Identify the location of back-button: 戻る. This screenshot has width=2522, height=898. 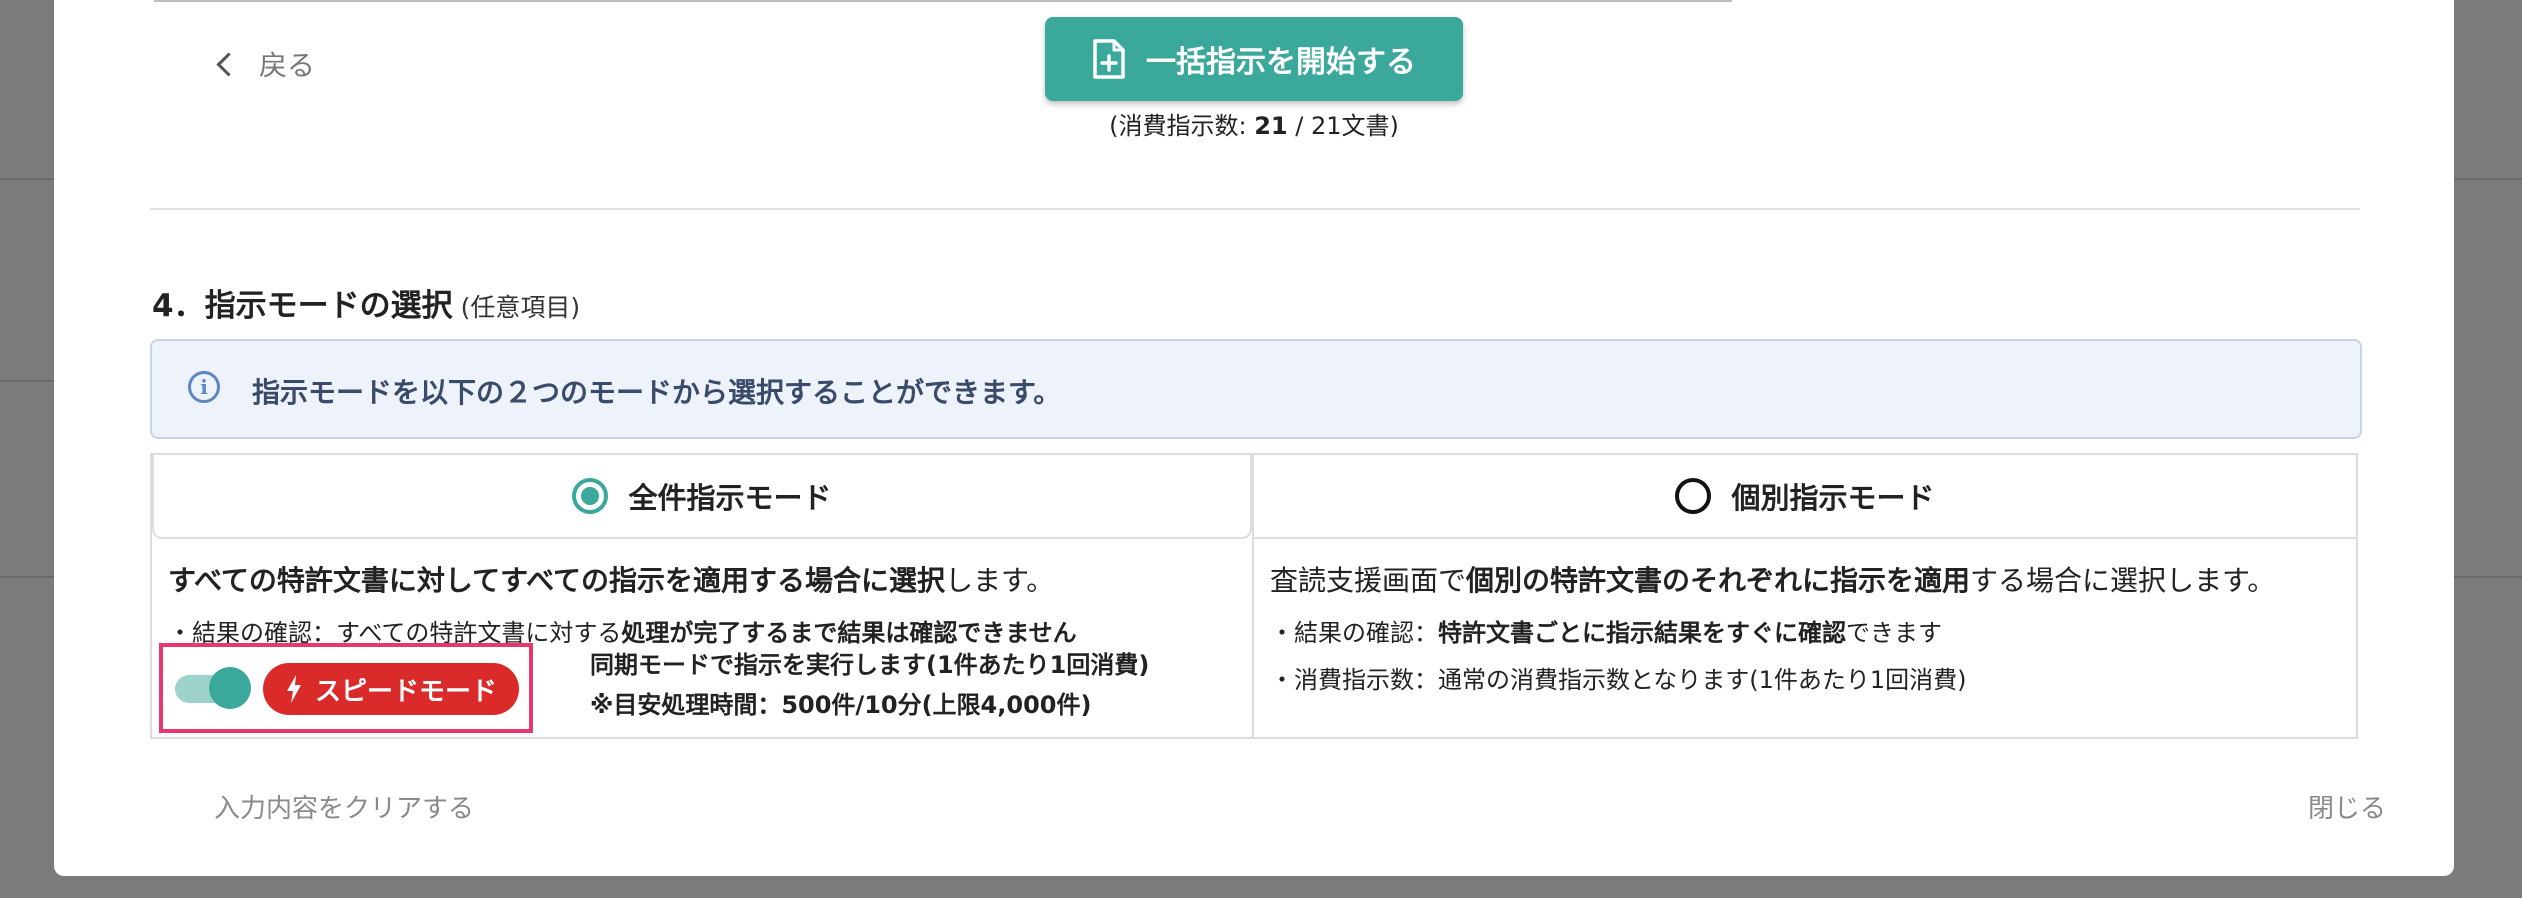
(264, 64).